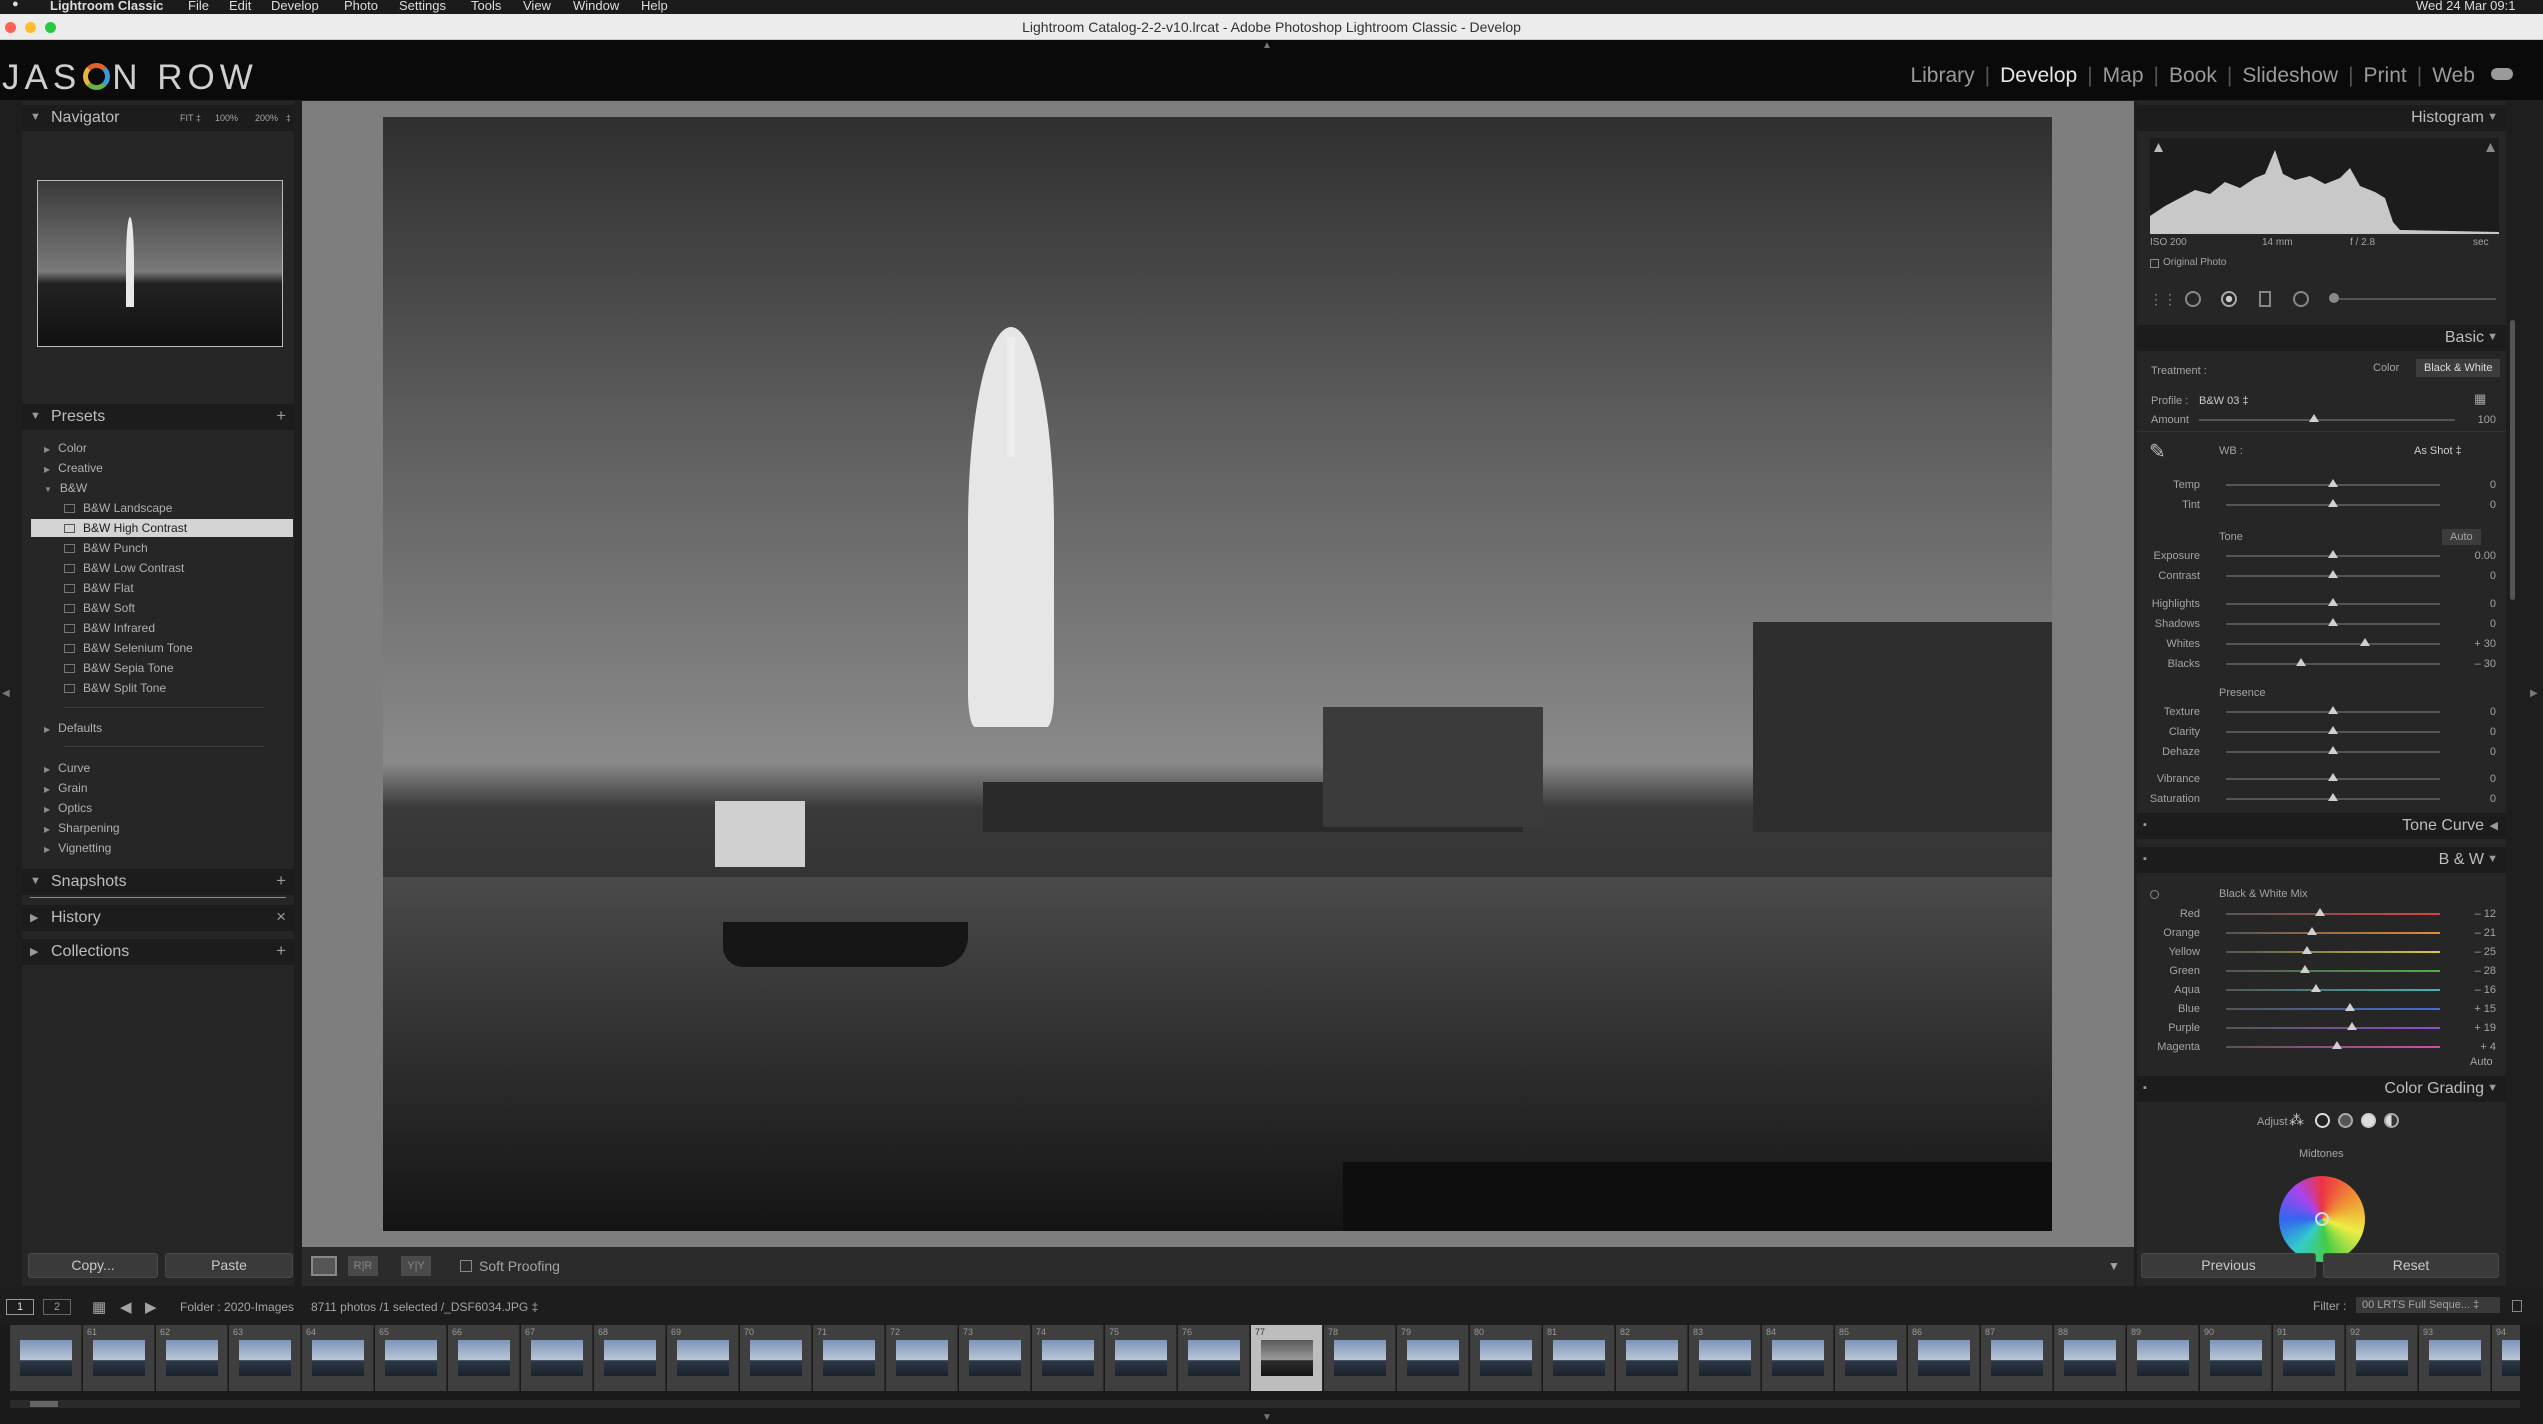  I want to click on zoom-fit-button: FIT ‡, so click(190, 118).